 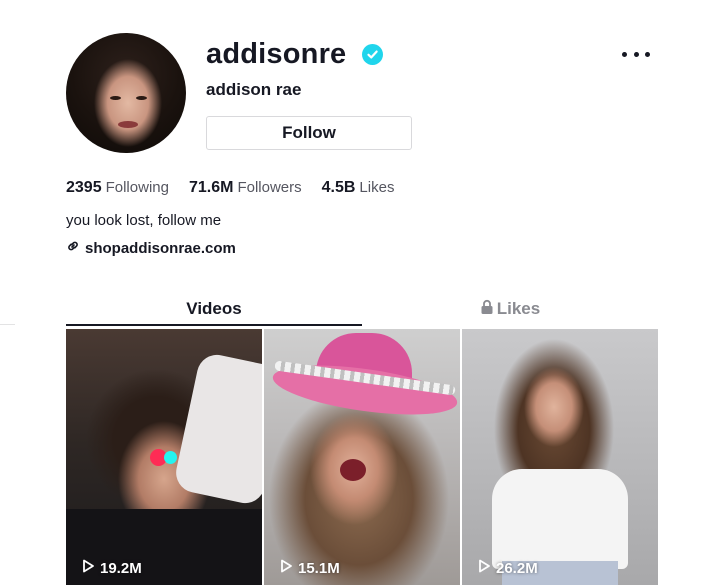 What do you see at coordinates (160, 248) in the screenshot?
I see `profile-link-text: shopaddisonrae.com` at bounding box center [160, 248].